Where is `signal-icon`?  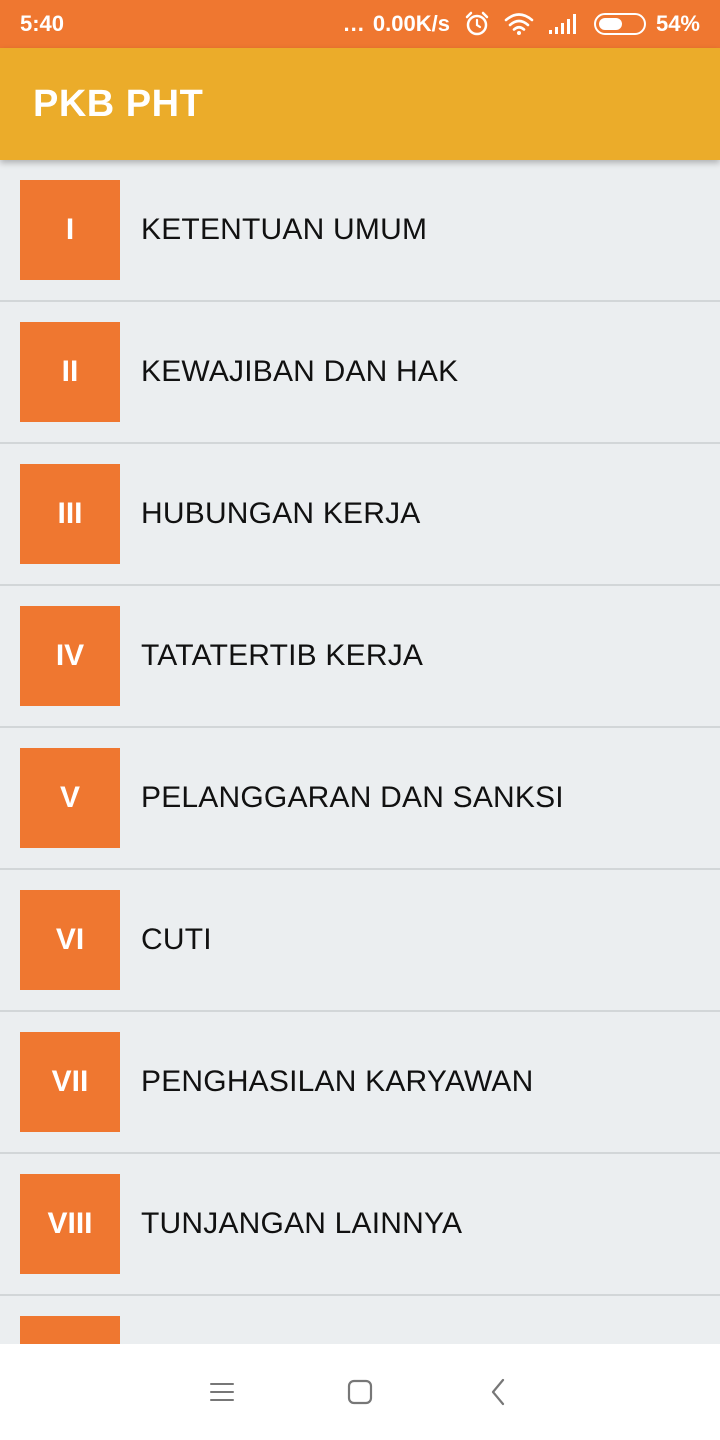 signal-icon is located at coordinates (564, 24).